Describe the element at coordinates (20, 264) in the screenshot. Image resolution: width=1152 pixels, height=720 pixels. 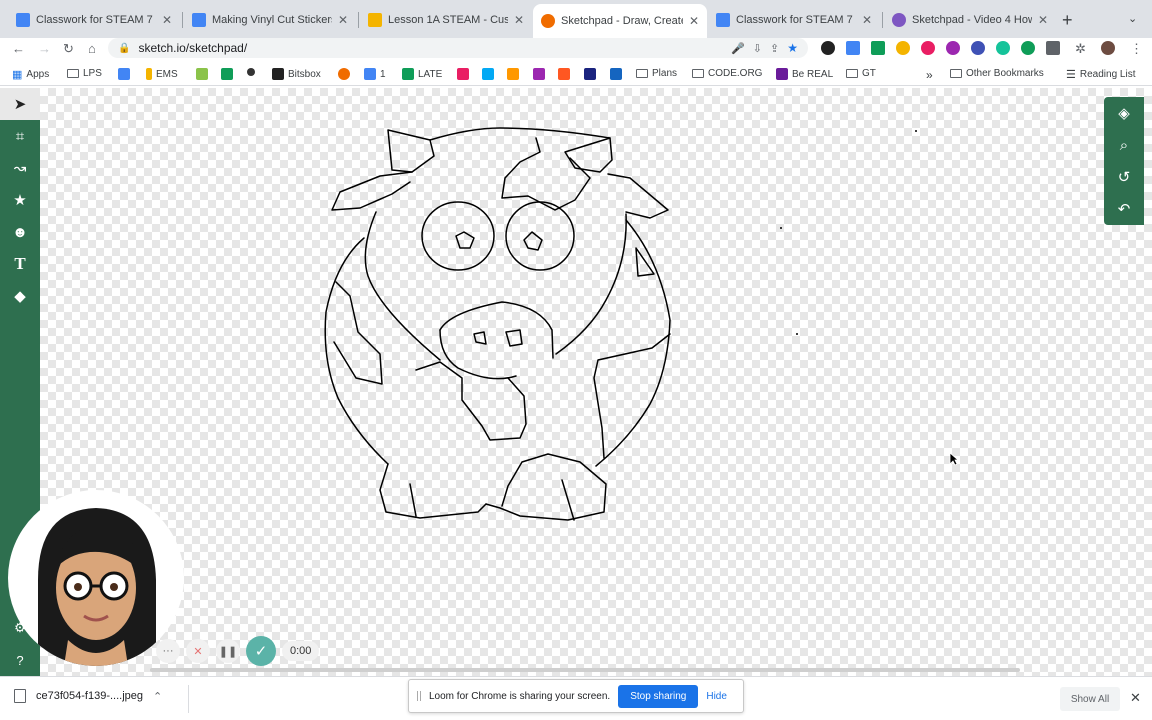
I see `text-tool-icon: T` at that location.